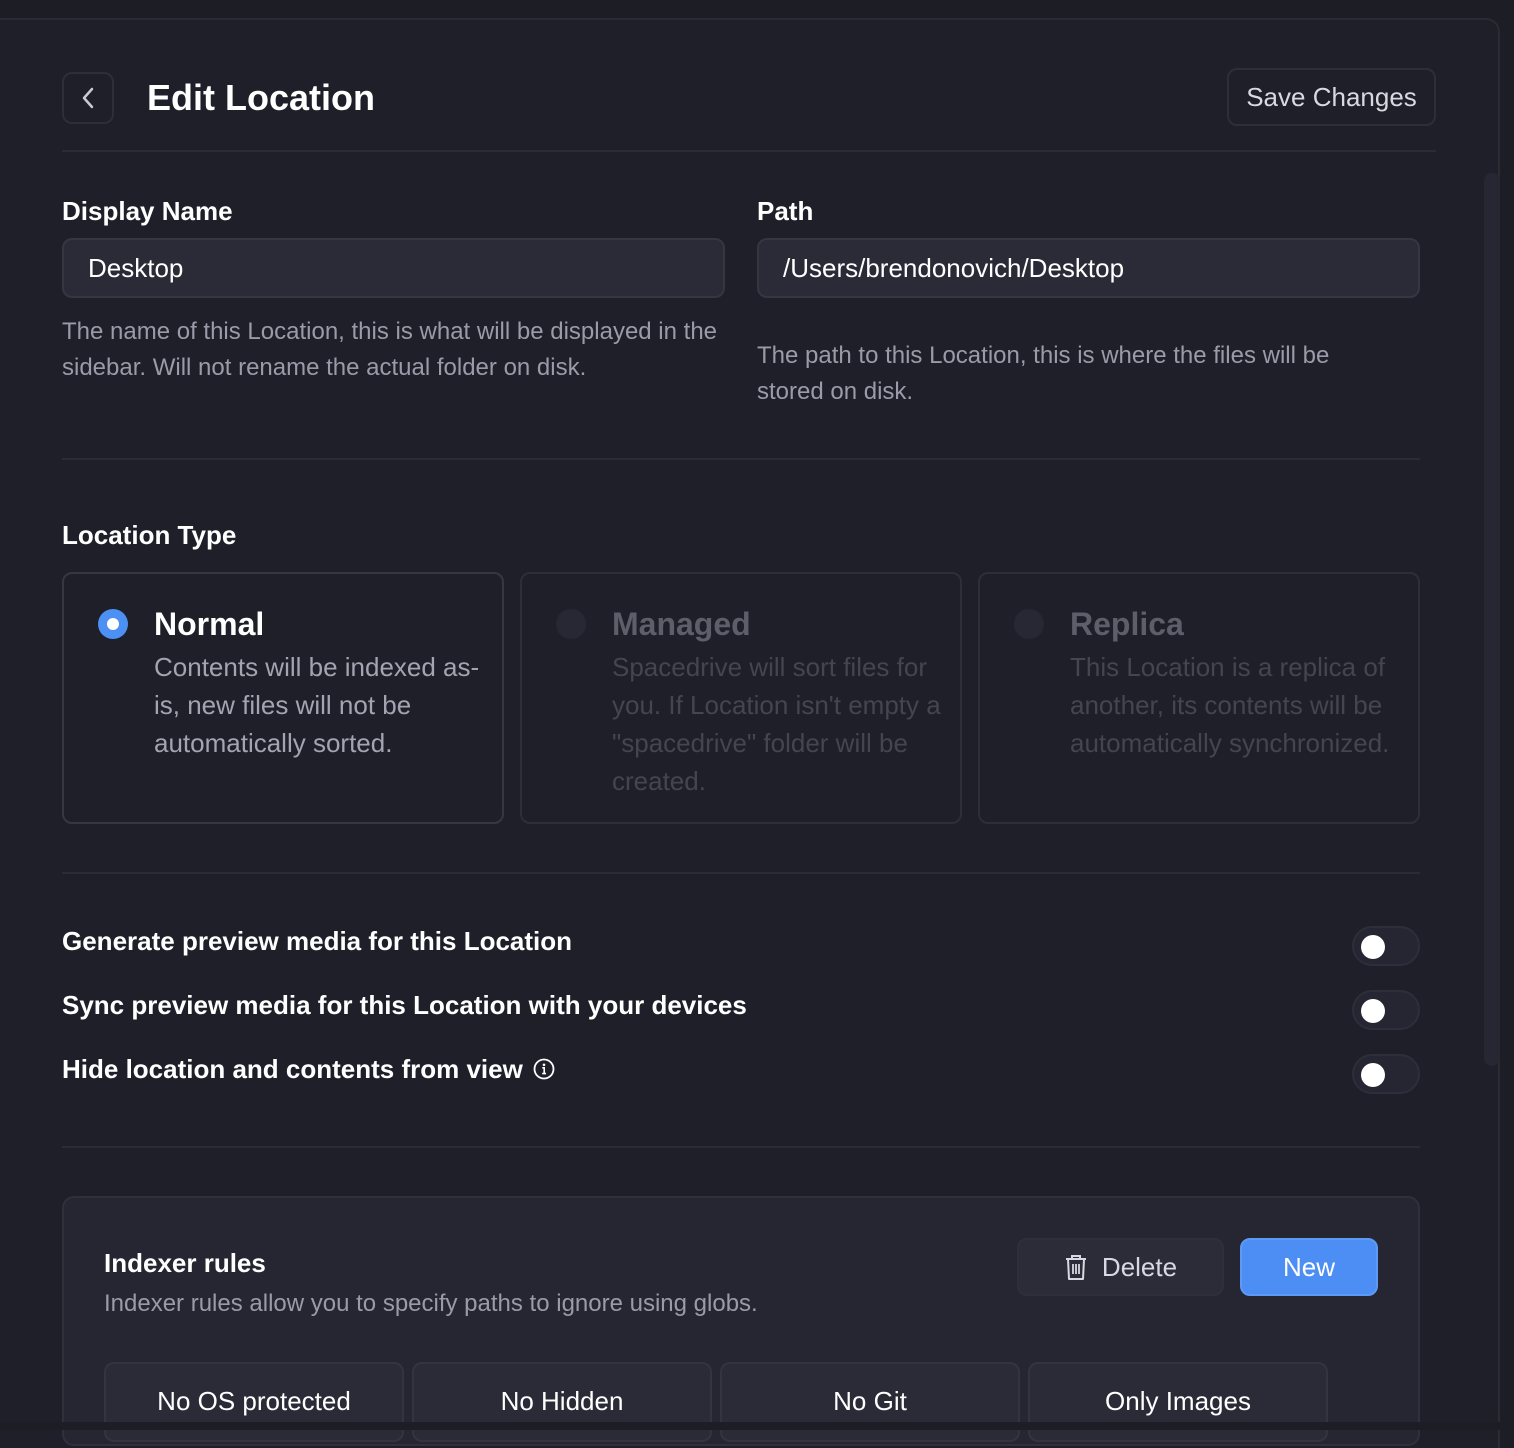 This screenshot has height=1448, width=1514. Describe the element at coordinates (1492, 619) in the screenshot. I see `scrollbar` at that location.